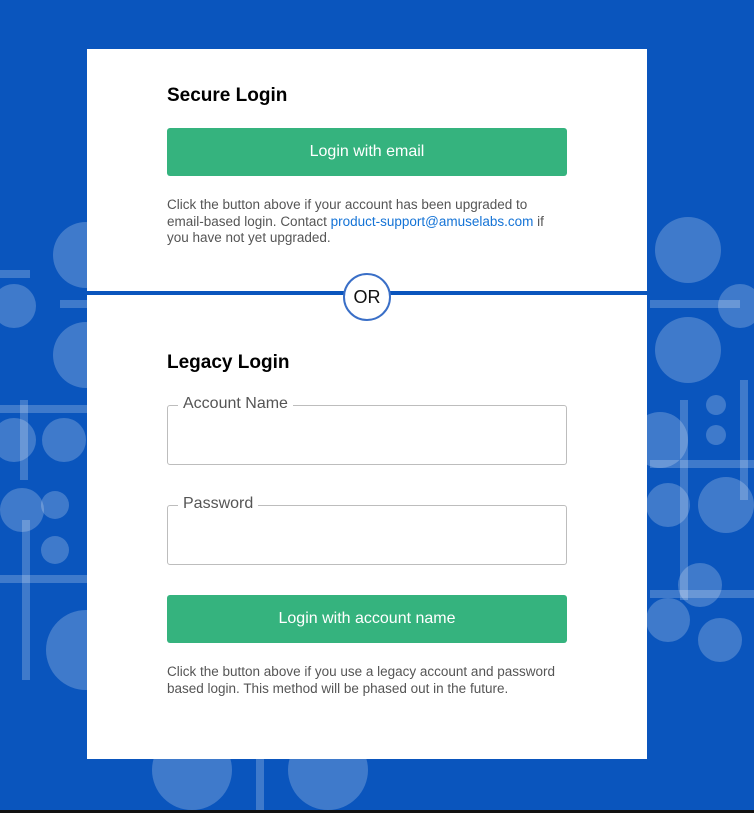 The width and height of the screenshot is (754, 813). What do you see at coordinates (367, 619) in the screenshot?
I see `login-with-account-name-button: Login with account name` at bounding box center [367, 619].